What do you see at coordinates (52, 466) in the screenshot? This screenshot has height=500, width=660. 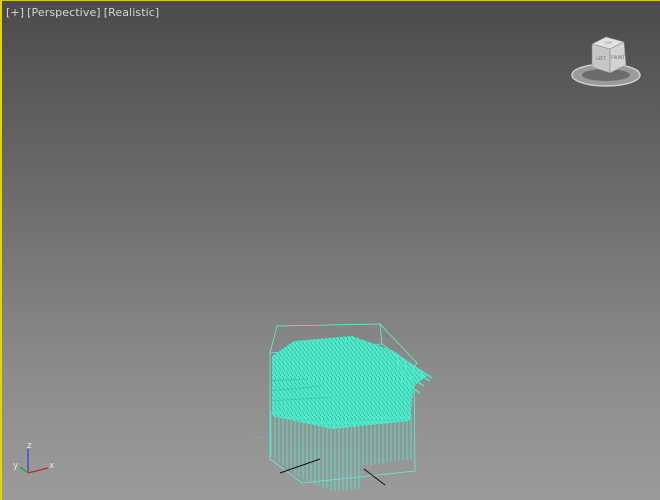 I see `x-axis-label: x` at bounding box center [52, 466].